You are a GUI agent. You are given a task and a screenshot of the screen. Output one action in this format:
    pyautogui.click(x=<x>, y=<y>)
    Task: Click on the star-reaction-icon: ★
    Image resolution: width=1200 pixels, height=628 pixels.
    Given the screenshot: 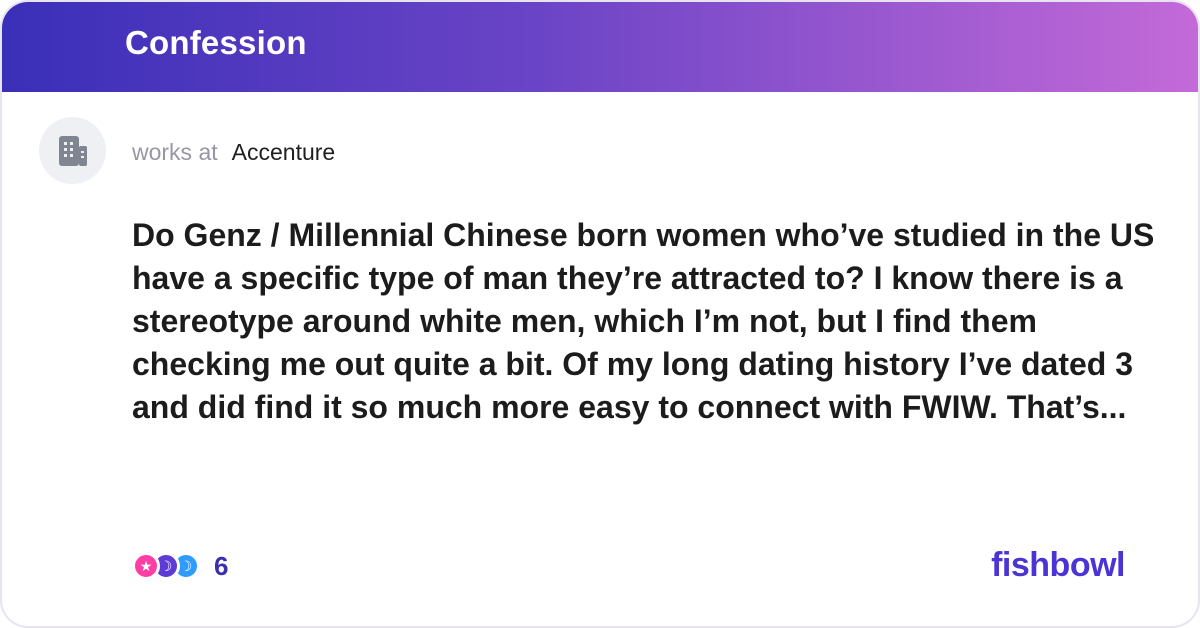 What is the action you would take?
    pyautogui.click(x=146, y=566)
    